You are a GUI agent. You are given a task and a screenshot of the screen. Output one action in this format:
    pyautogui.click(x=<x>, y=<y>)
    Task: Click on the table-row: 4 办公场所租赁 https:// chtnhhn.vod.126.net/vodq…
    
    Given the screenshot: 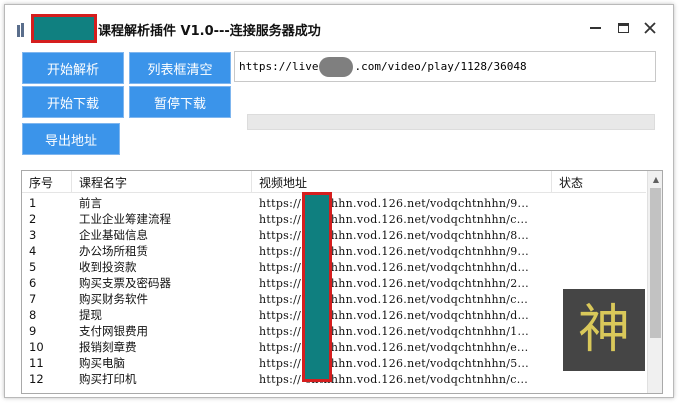 What is the action you would take?
    pyautogui.click(x=334, y=251)
    